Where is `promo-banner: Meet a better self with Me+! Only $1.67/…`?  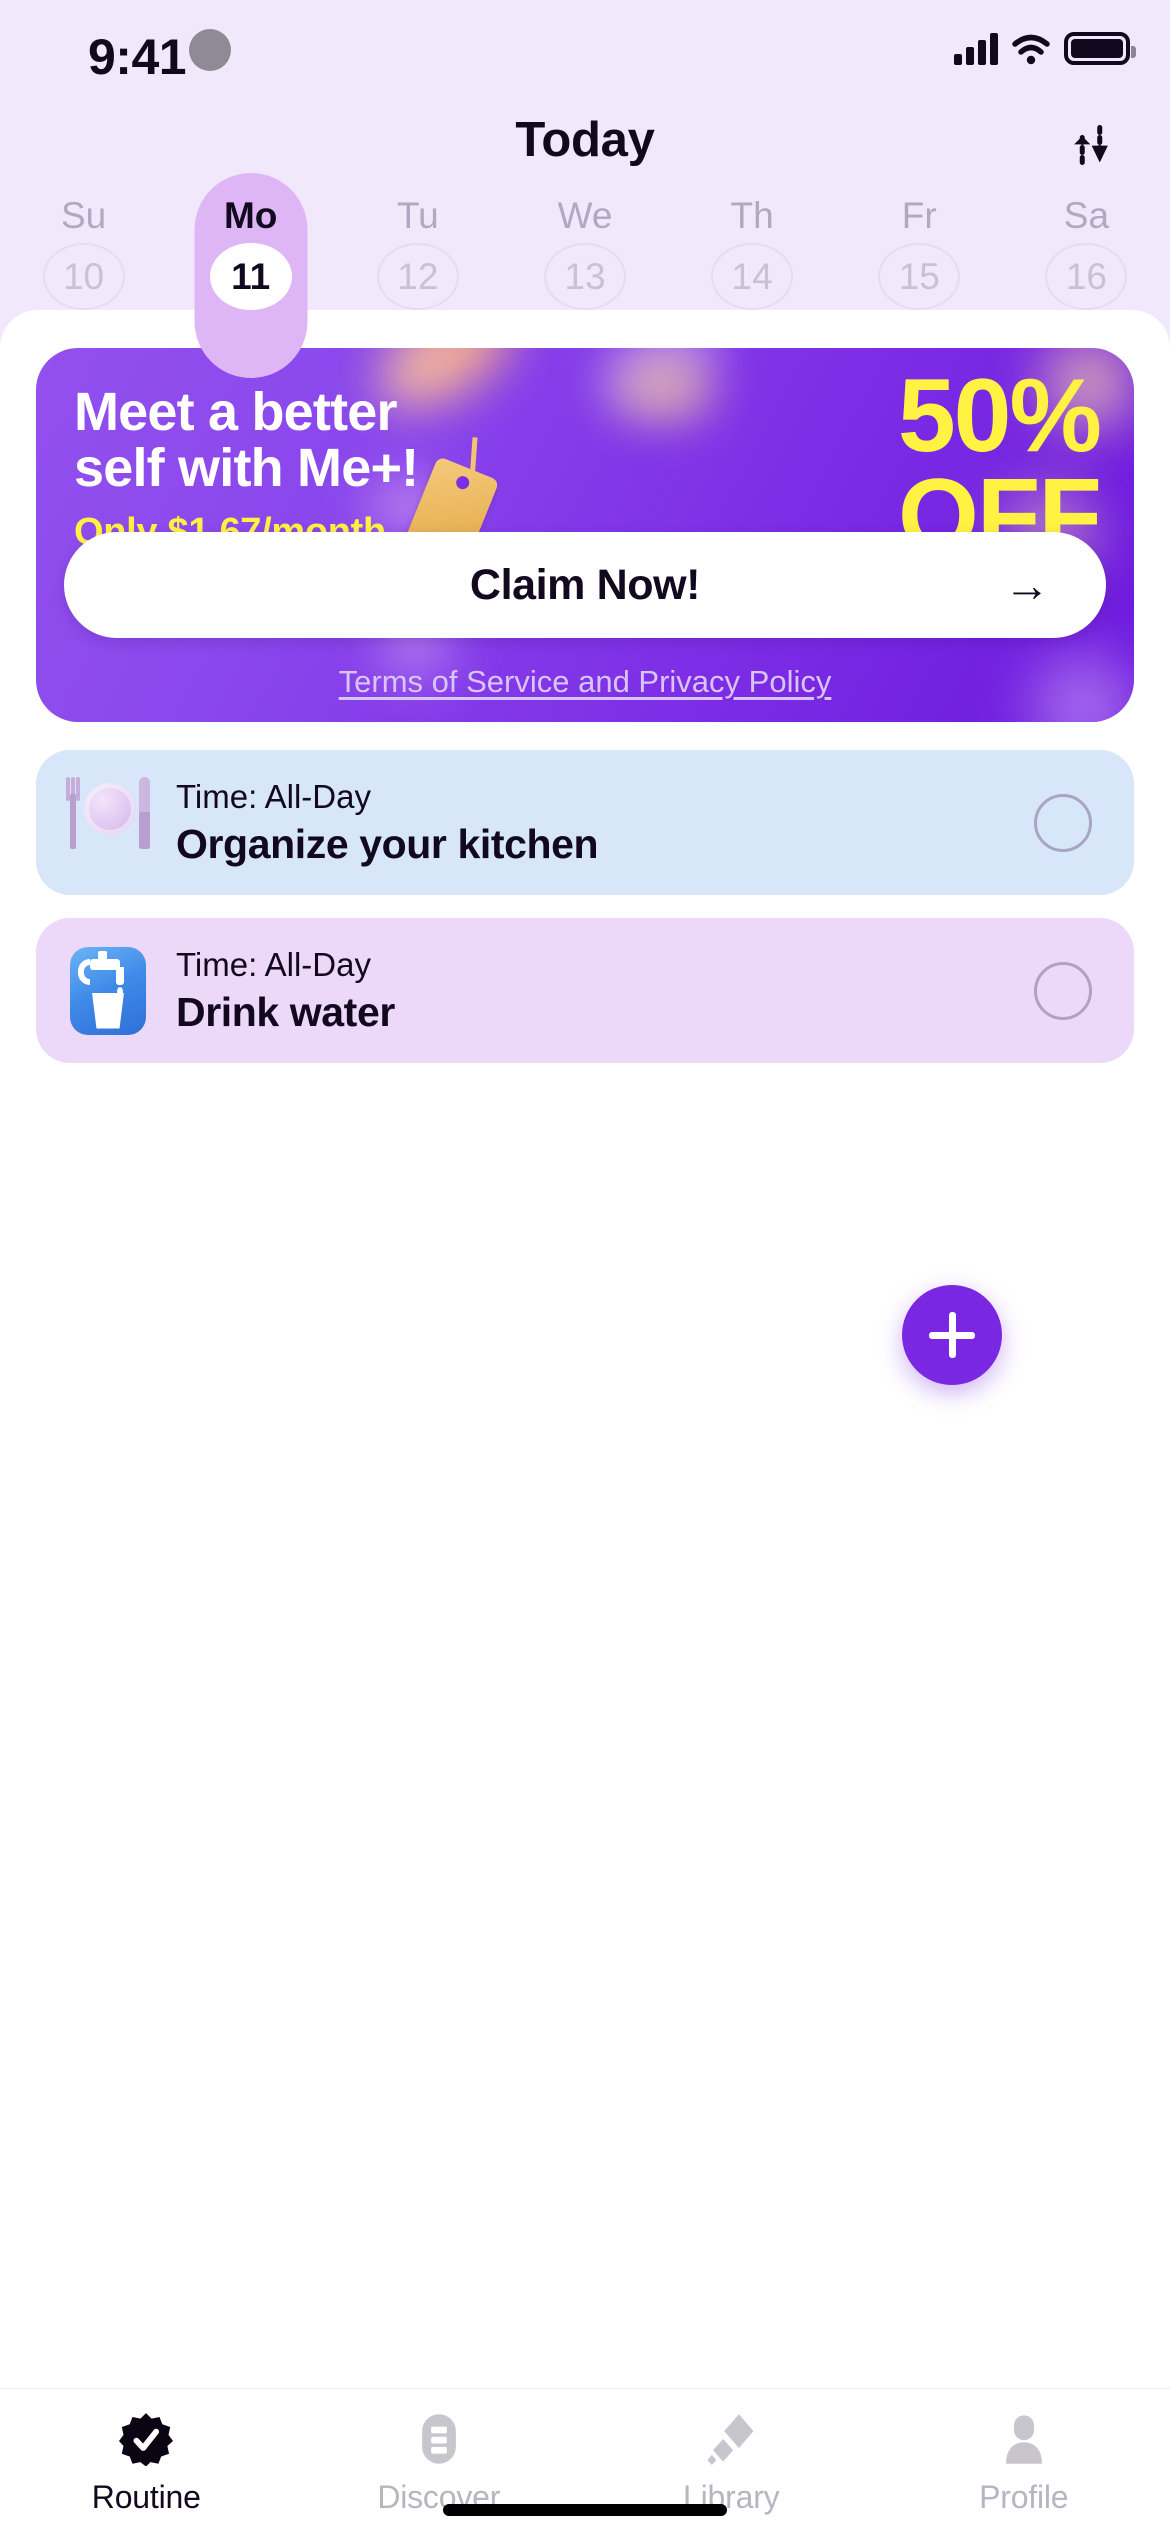 promo-banner: Meet a better self with Me+! Only $1.67/… is located at coordinates (585, 535).